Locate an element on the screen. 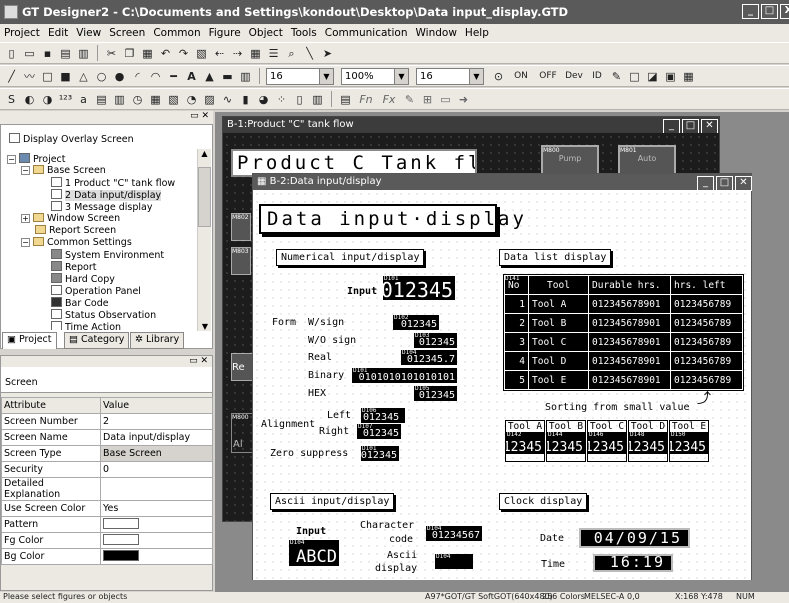 The height and width of the screenshot is (603, 789). menu-window: Window is located at coordinates (436, 33).